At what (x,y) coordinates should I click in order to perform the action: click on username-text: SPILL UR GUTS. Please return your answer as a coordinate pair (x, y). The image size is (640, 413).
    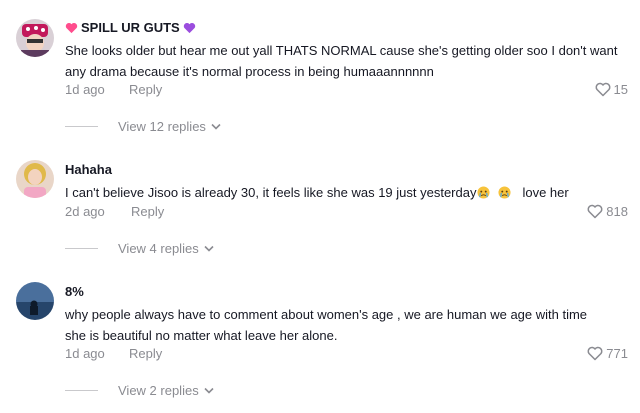
    Looking at the image, I should click on (130, 27).